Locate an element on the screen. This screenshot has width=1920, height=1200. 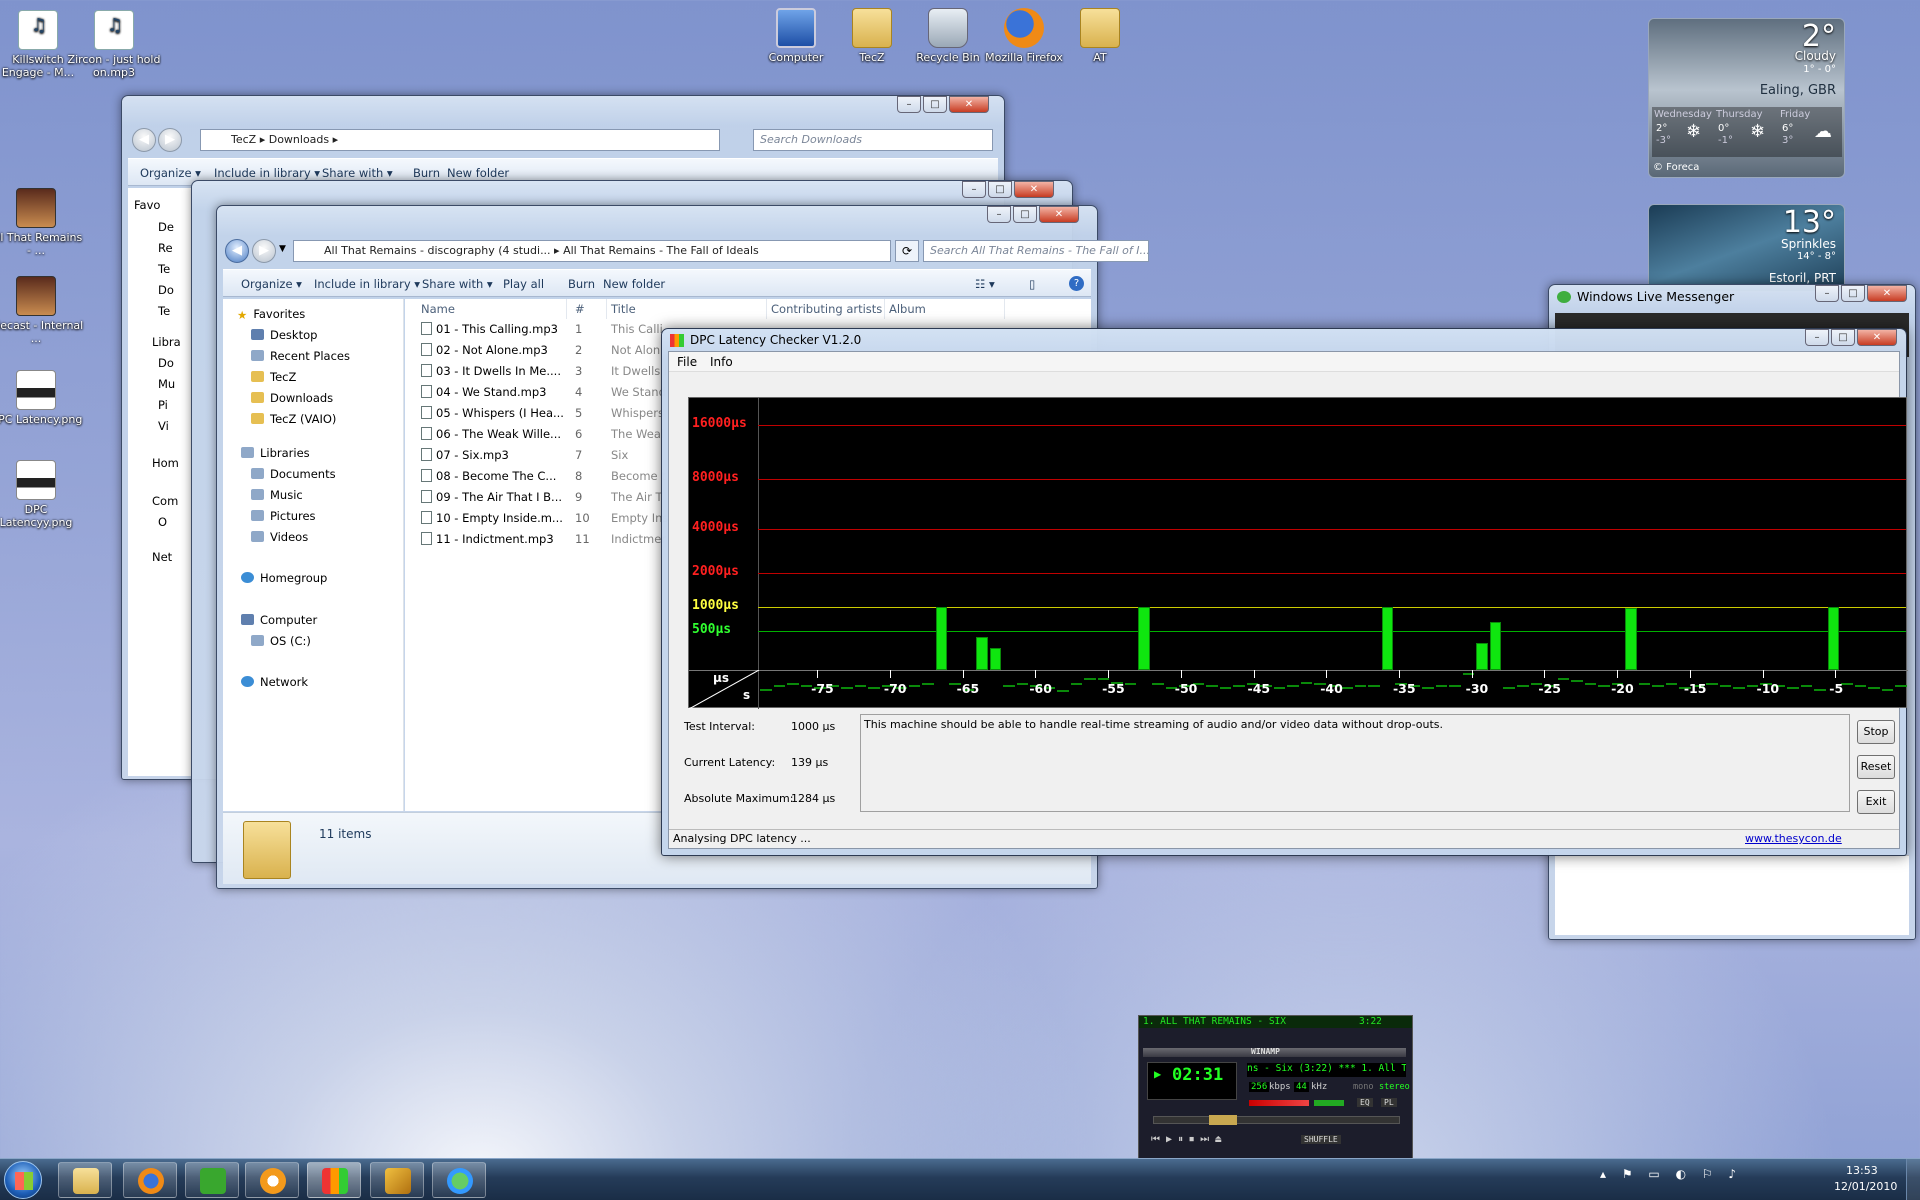
start-button is located at coordinates (23, 1180).